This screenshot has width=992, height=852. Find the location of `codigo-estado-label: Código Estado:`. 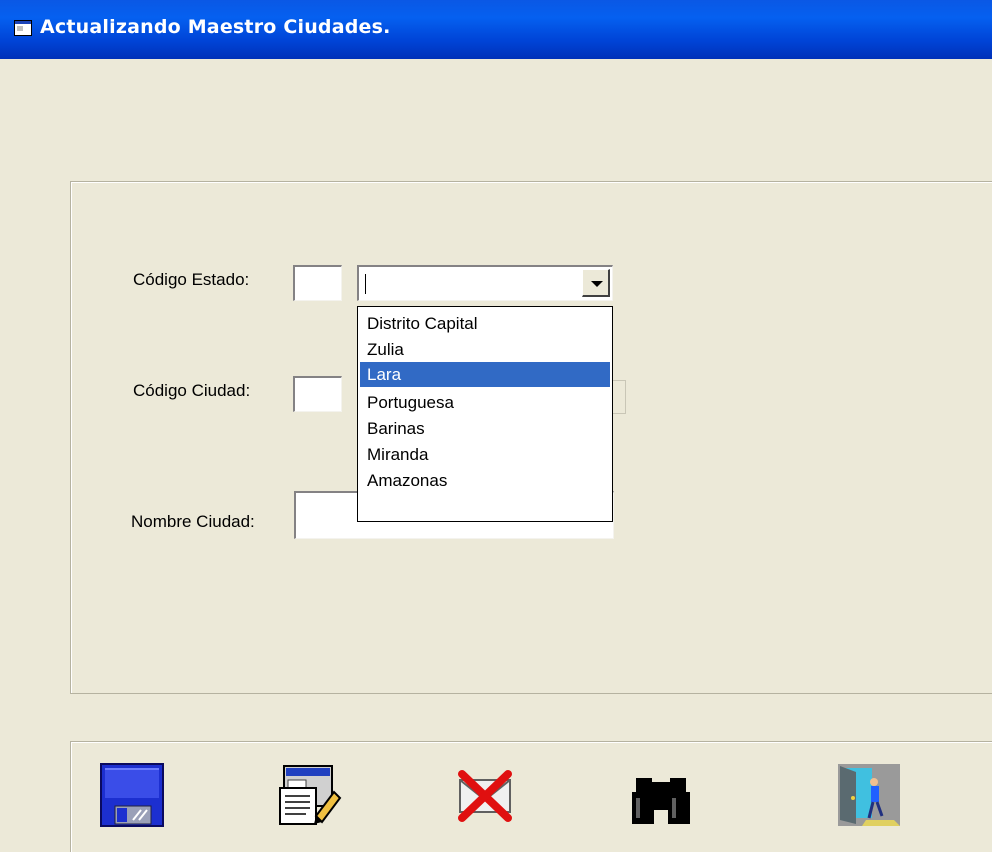

codigo-estado-label: Código Estado: is located at coordinates (191, 279).